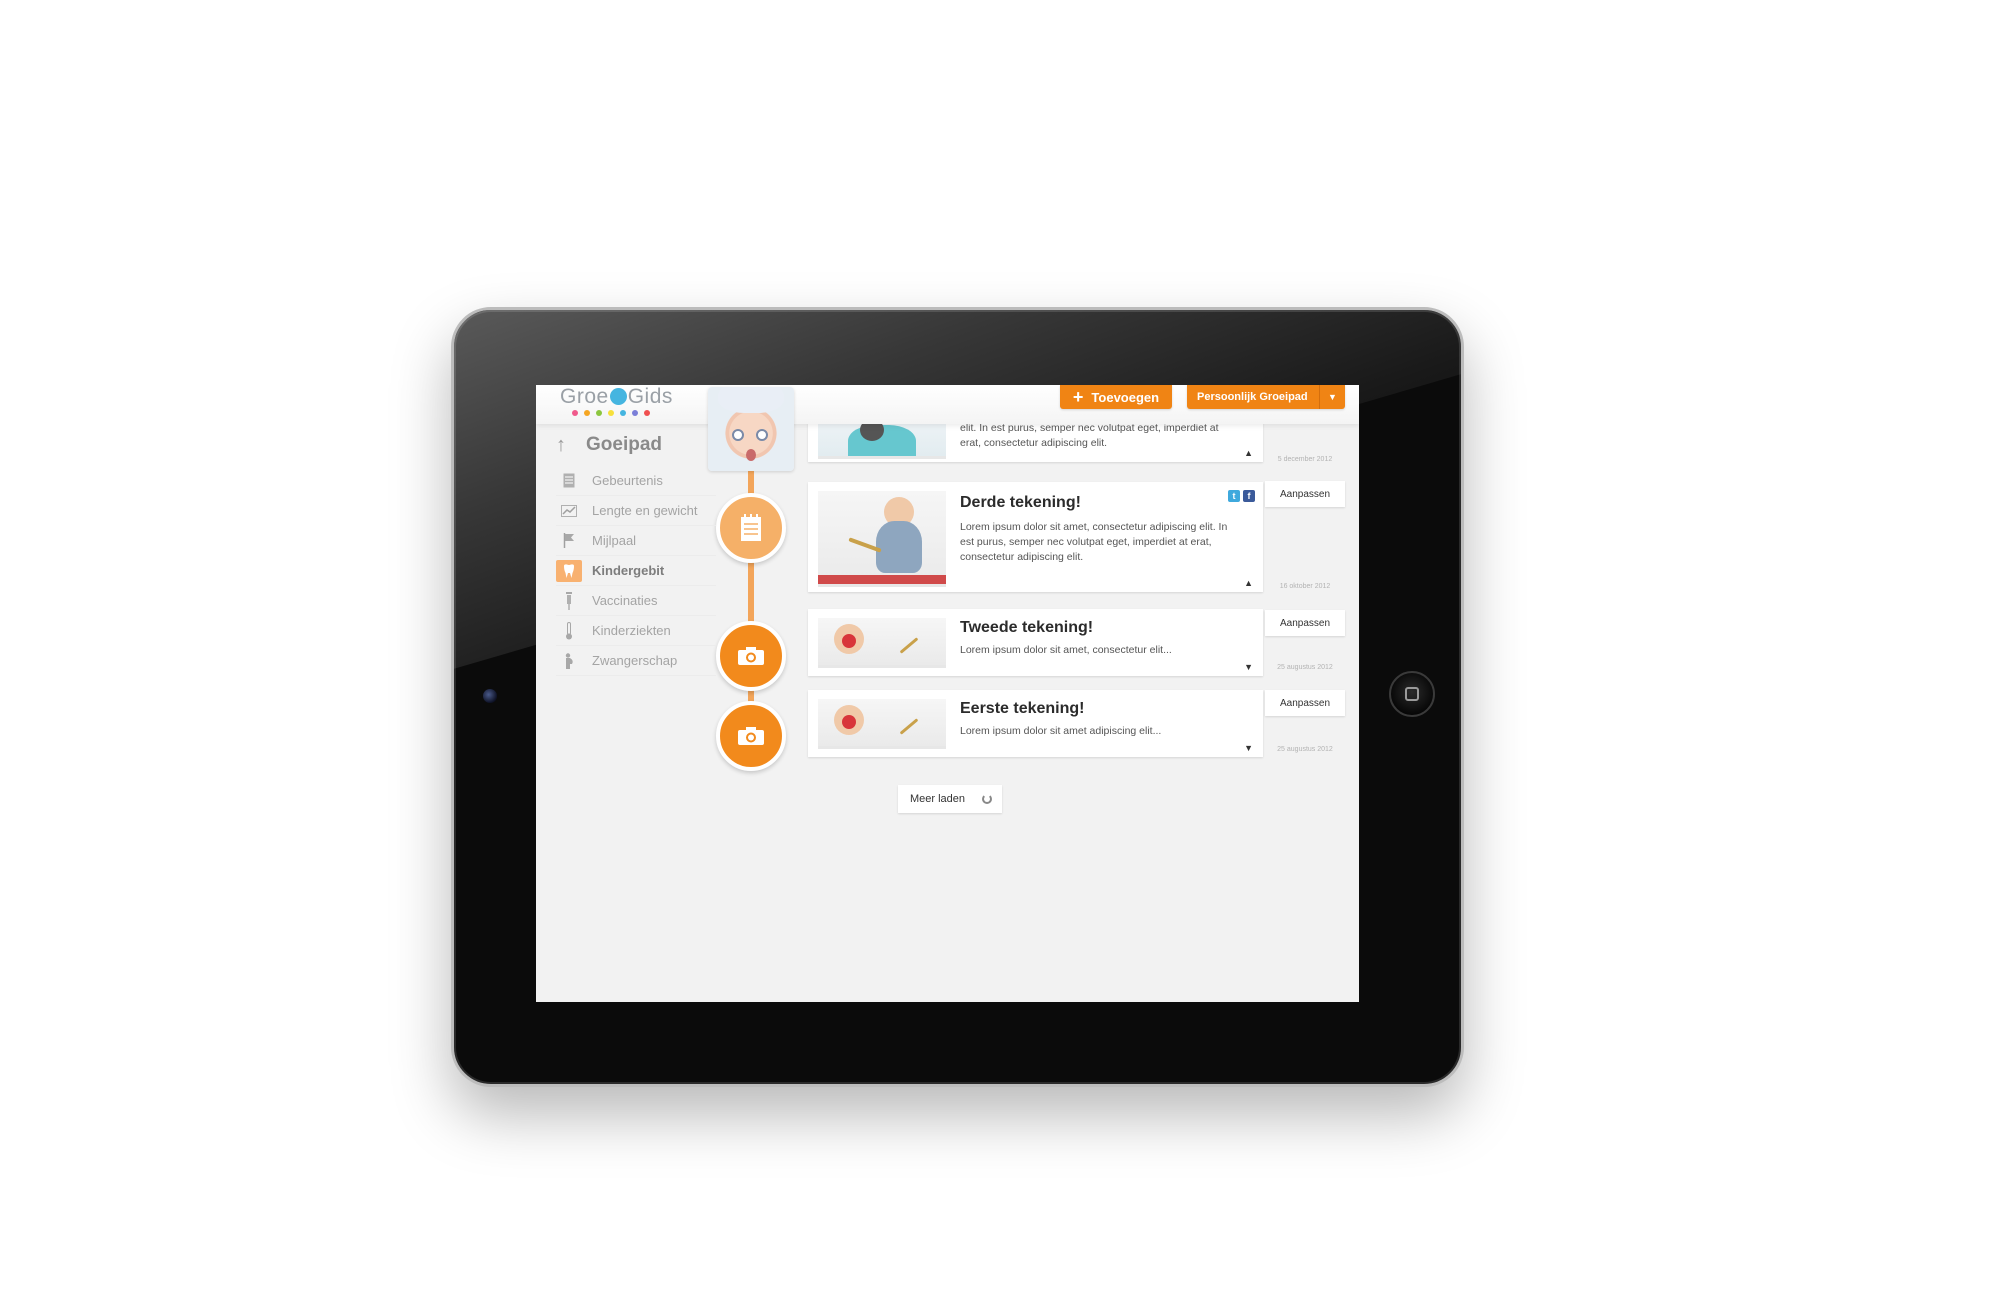  I want to click on sidebar-item-label: Zwangerschap, so click(635, 660).